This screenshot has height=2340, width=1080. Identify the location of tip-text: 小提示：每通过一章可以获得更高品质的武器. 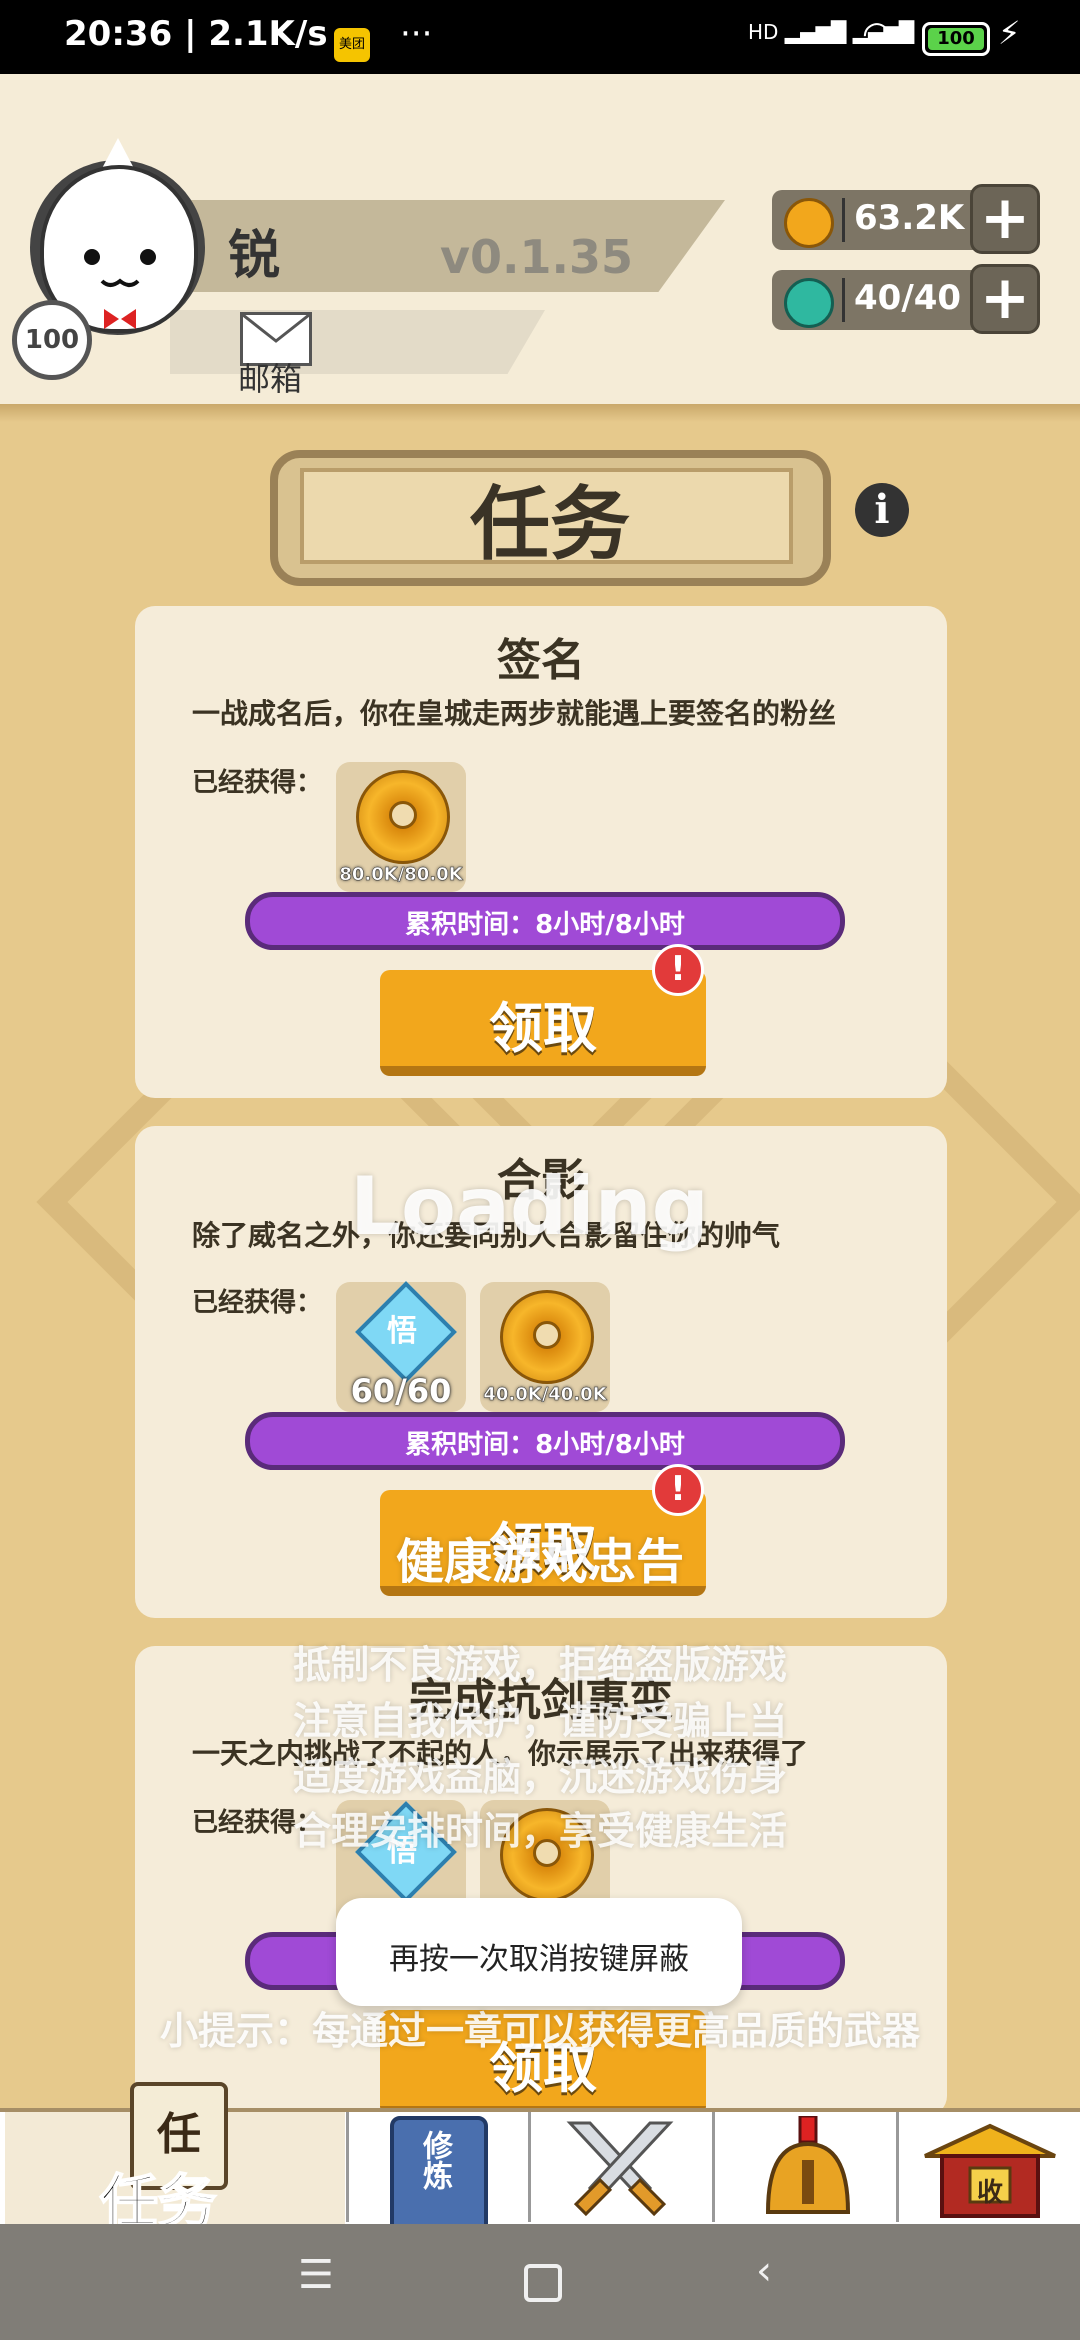
(539, 2031).